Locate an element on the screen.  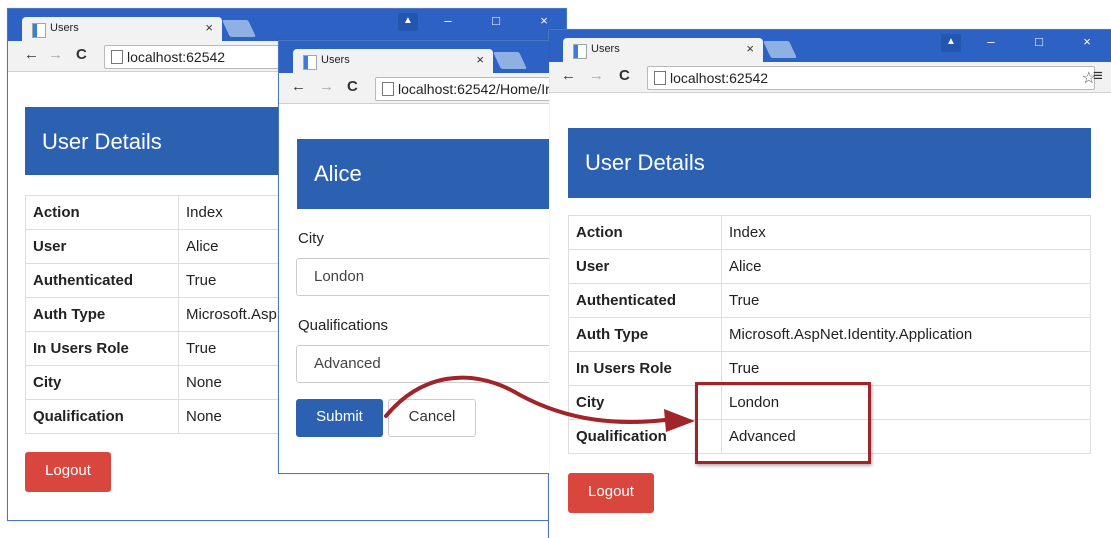
page-title: Alice is located at coordinates (338, 173).